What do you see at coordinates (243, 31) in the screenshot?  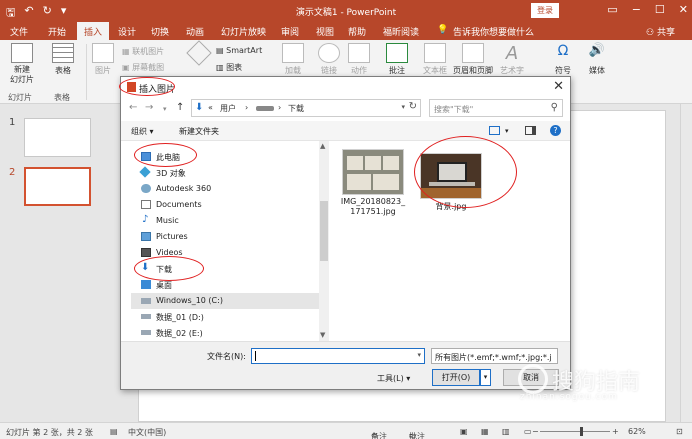 I see `tab-slideshow: 幻灯片放映` at bounding box center [243, 31].